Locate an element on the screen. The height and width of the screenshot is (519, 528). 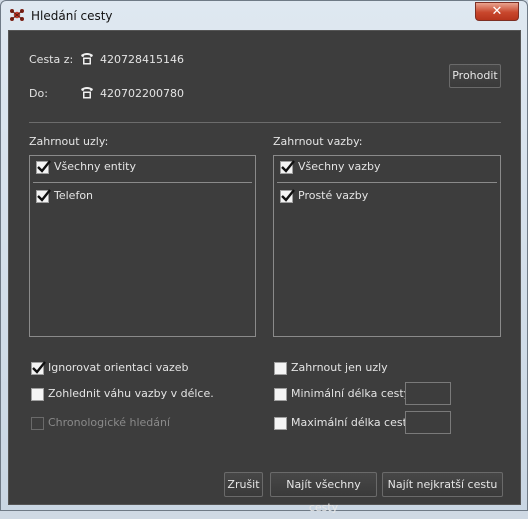
ignore-orientation-label: Ignorovat orientaci vazeb is located at coordinates (118, 367).